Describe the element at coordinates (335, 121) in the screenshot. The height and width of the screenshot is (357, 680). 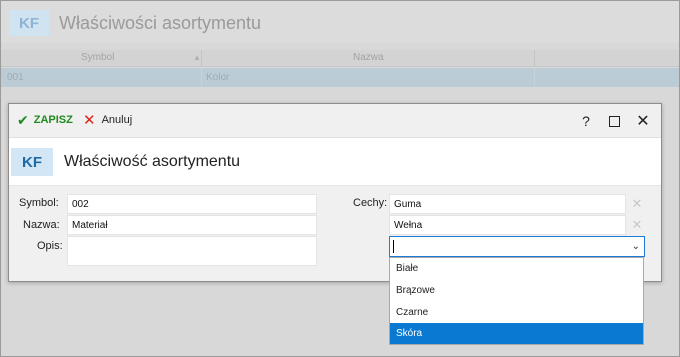
I see `dialog-toolbar: ✔ ZAPISZ ✕ Anuluj ? ✕` at that location.